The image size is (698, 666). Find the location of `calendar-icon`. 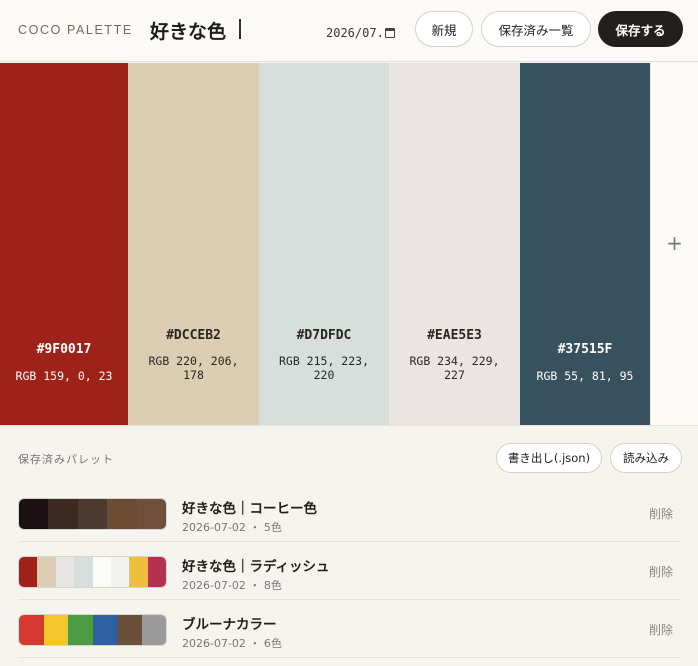

calendar-icon is located at coordinates (389, 33).